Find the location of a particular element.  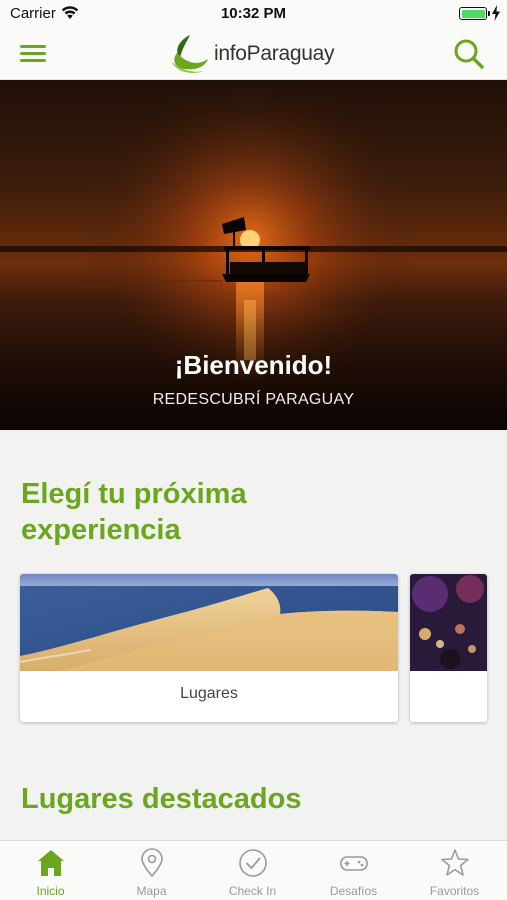

status-bar: Carrier 10:32 PM is located at coordinates (253, 14).